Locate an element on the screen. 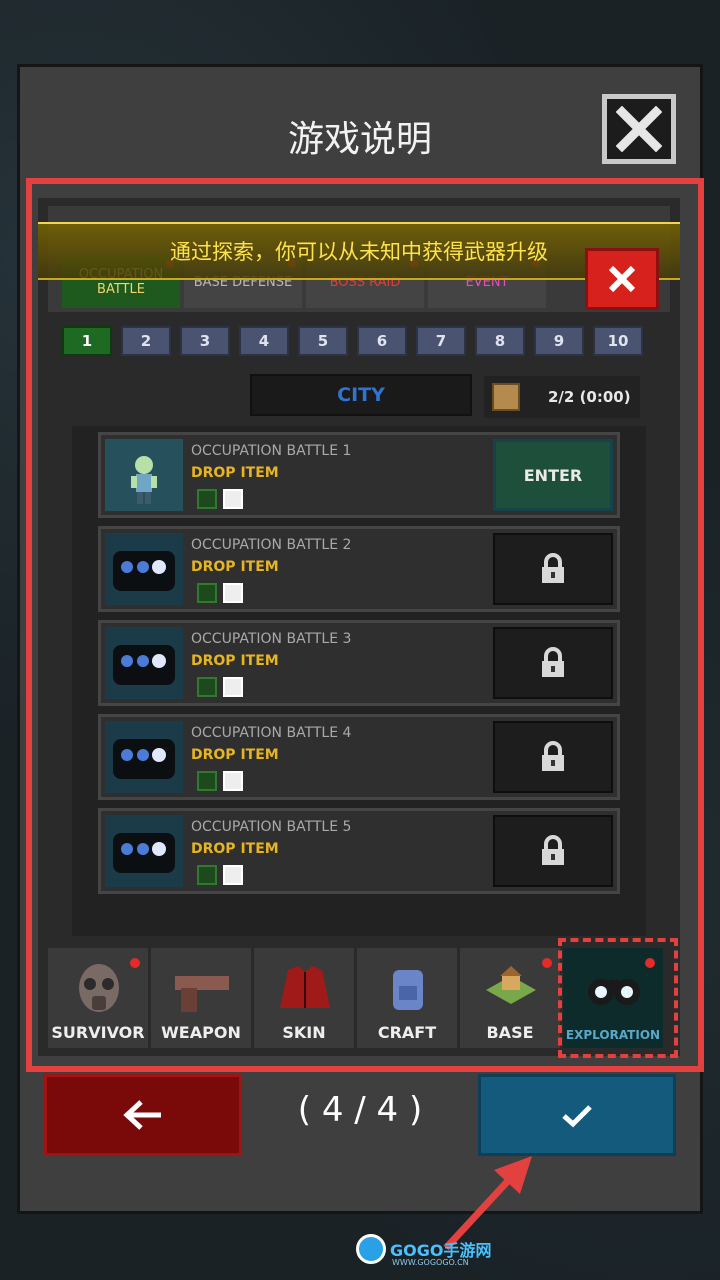 This screenshot has height=1280, width=720. close-icon is located at coordinates (639, 129).